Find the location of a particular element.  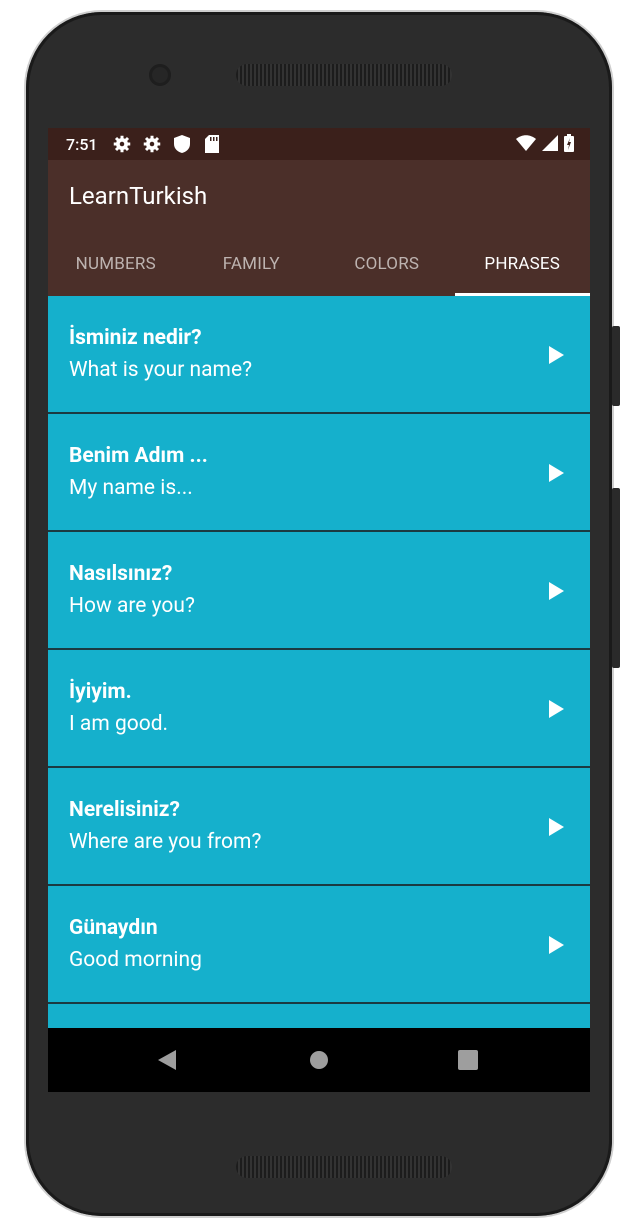

list-item: İyiyim. I am good. is located at coordinates (319, 709).